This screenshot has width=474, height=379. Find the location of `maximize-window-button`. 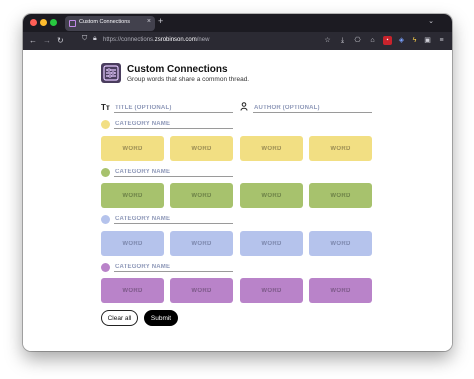

maximize-window-button is located at coordinates (53, 22).